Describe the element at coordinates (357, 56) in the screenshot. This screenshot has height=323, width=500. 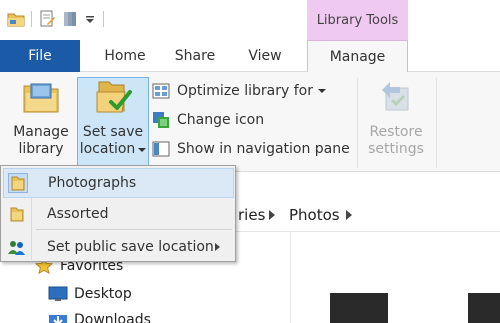
I see `tab-manage: Manage` at that location.